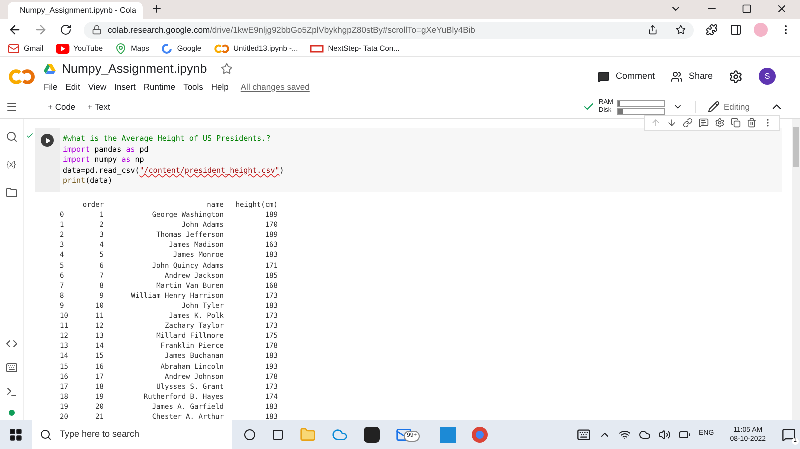  Describe the element at coordinates (11, 165) in the screenshot. I see `variables-icon: {x}` at that location.